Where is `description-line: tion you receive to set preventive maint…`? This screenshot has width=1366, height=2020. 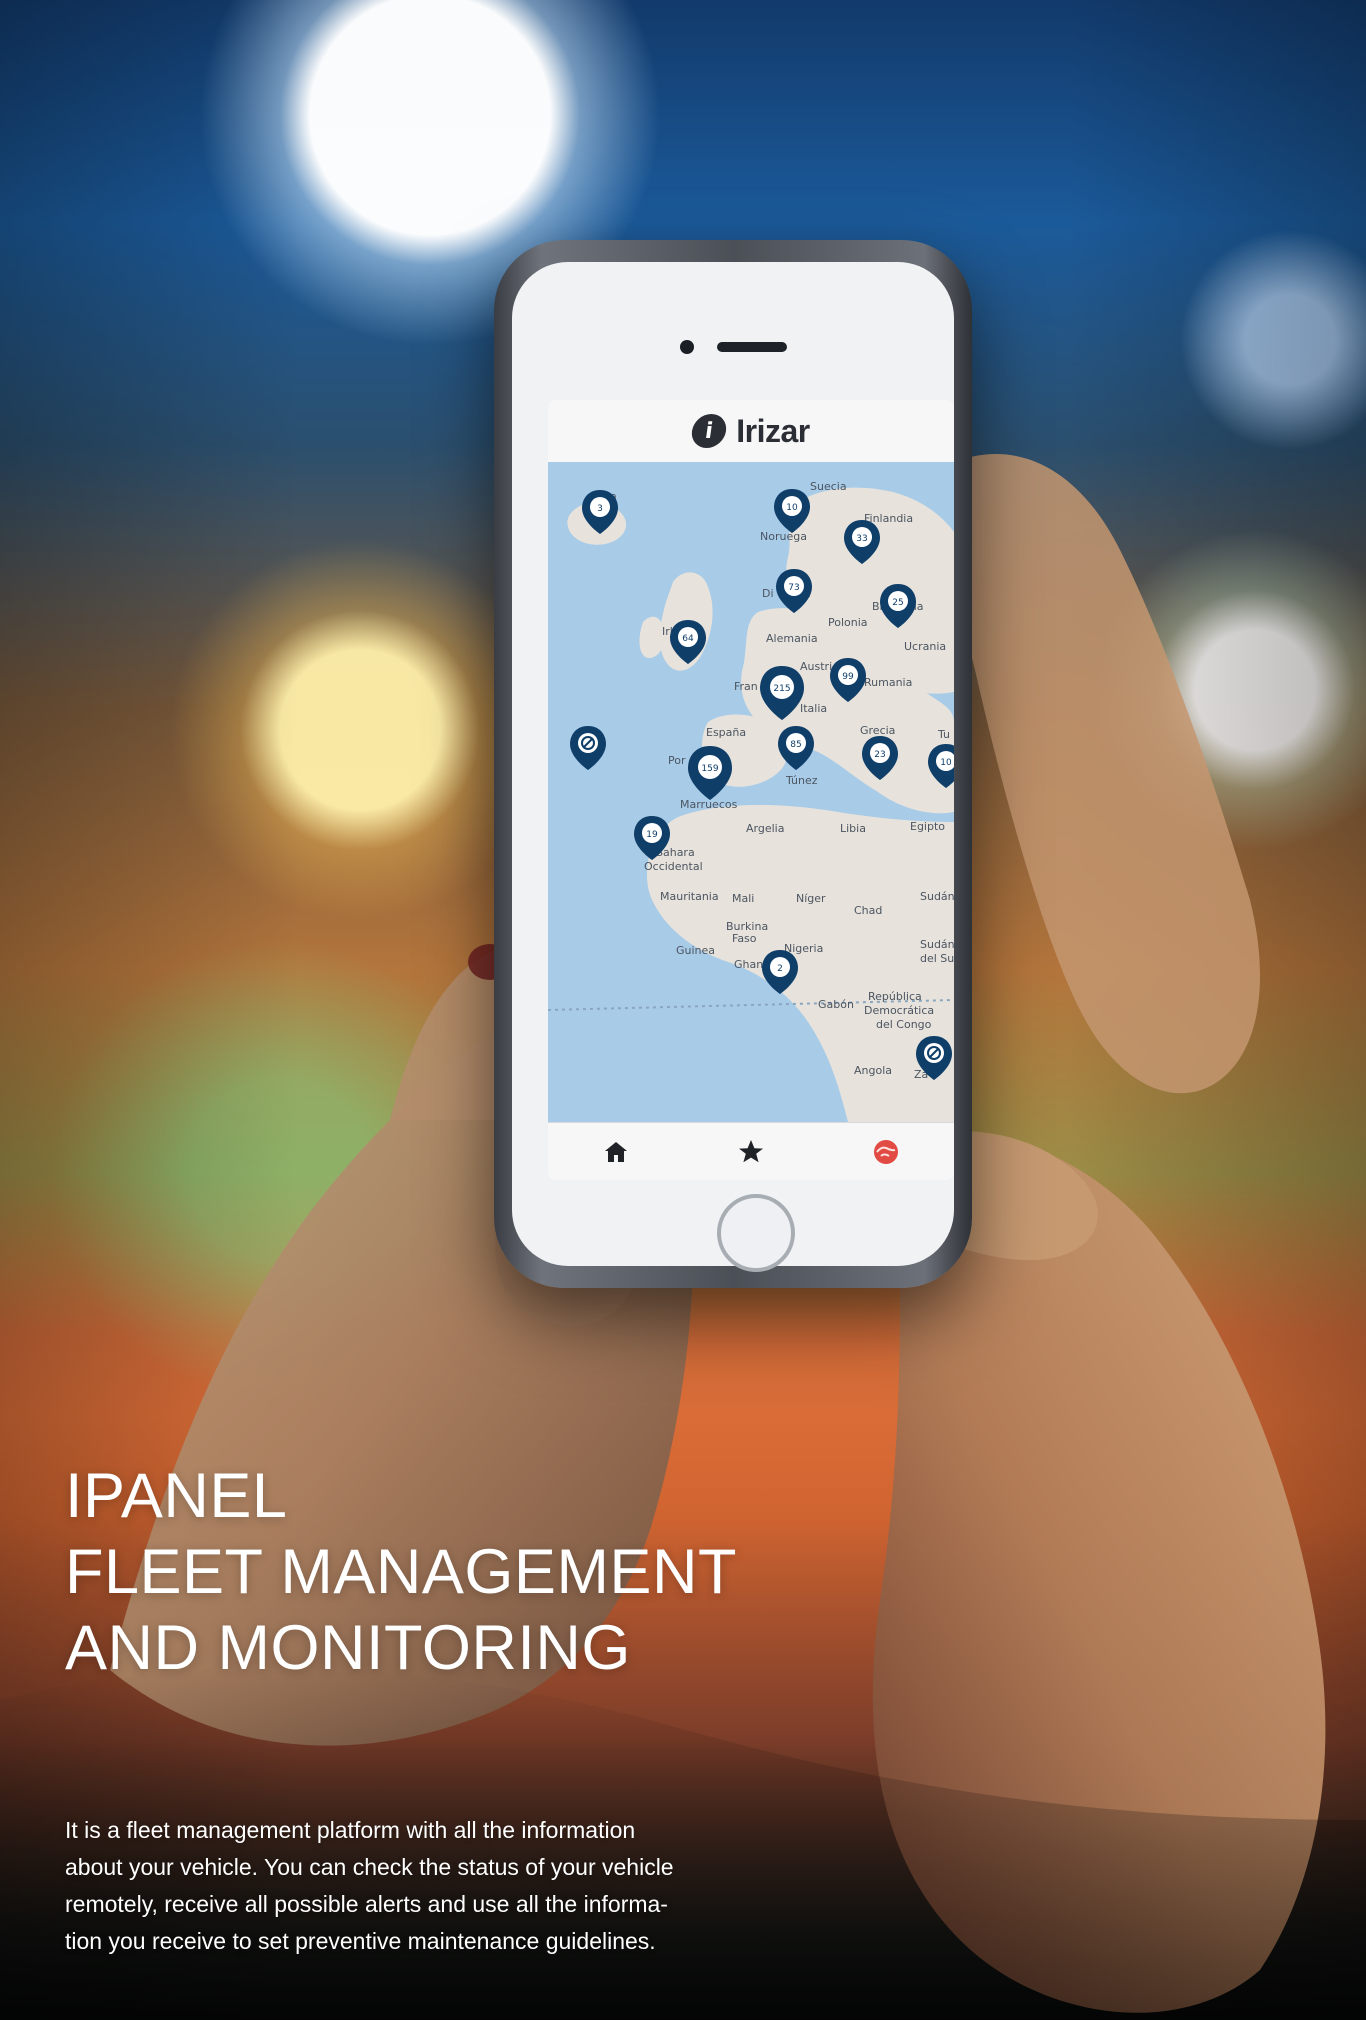 description-line: tion you receive to set preventive maint… is located at coordinates (360, 1941).